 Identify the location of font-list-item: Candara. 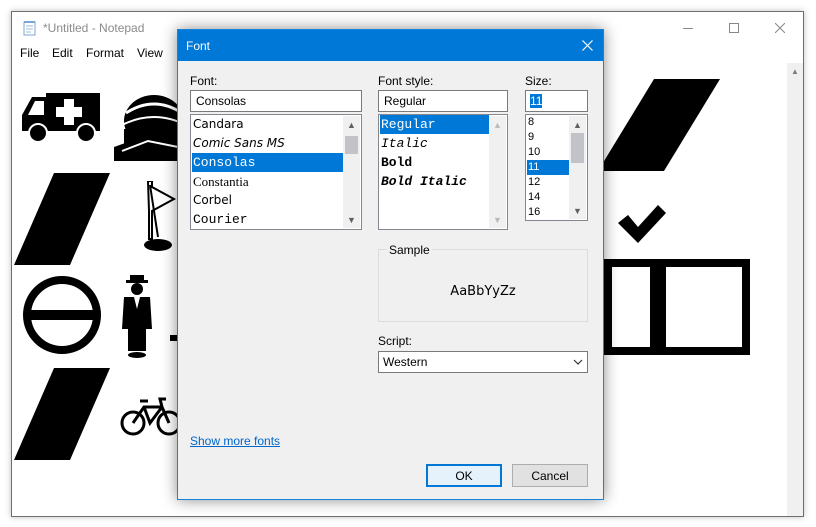
(268, 124).